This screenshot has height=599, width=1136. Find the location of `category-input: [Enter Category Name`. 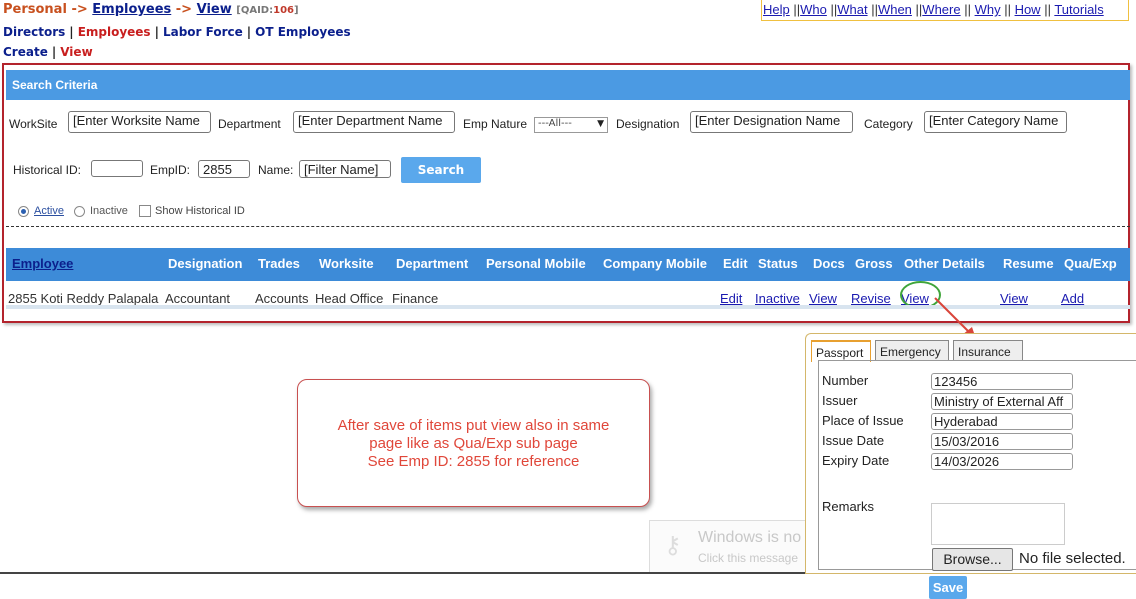

category-input: [Enter Category Name is located at coordinates (995, 122).